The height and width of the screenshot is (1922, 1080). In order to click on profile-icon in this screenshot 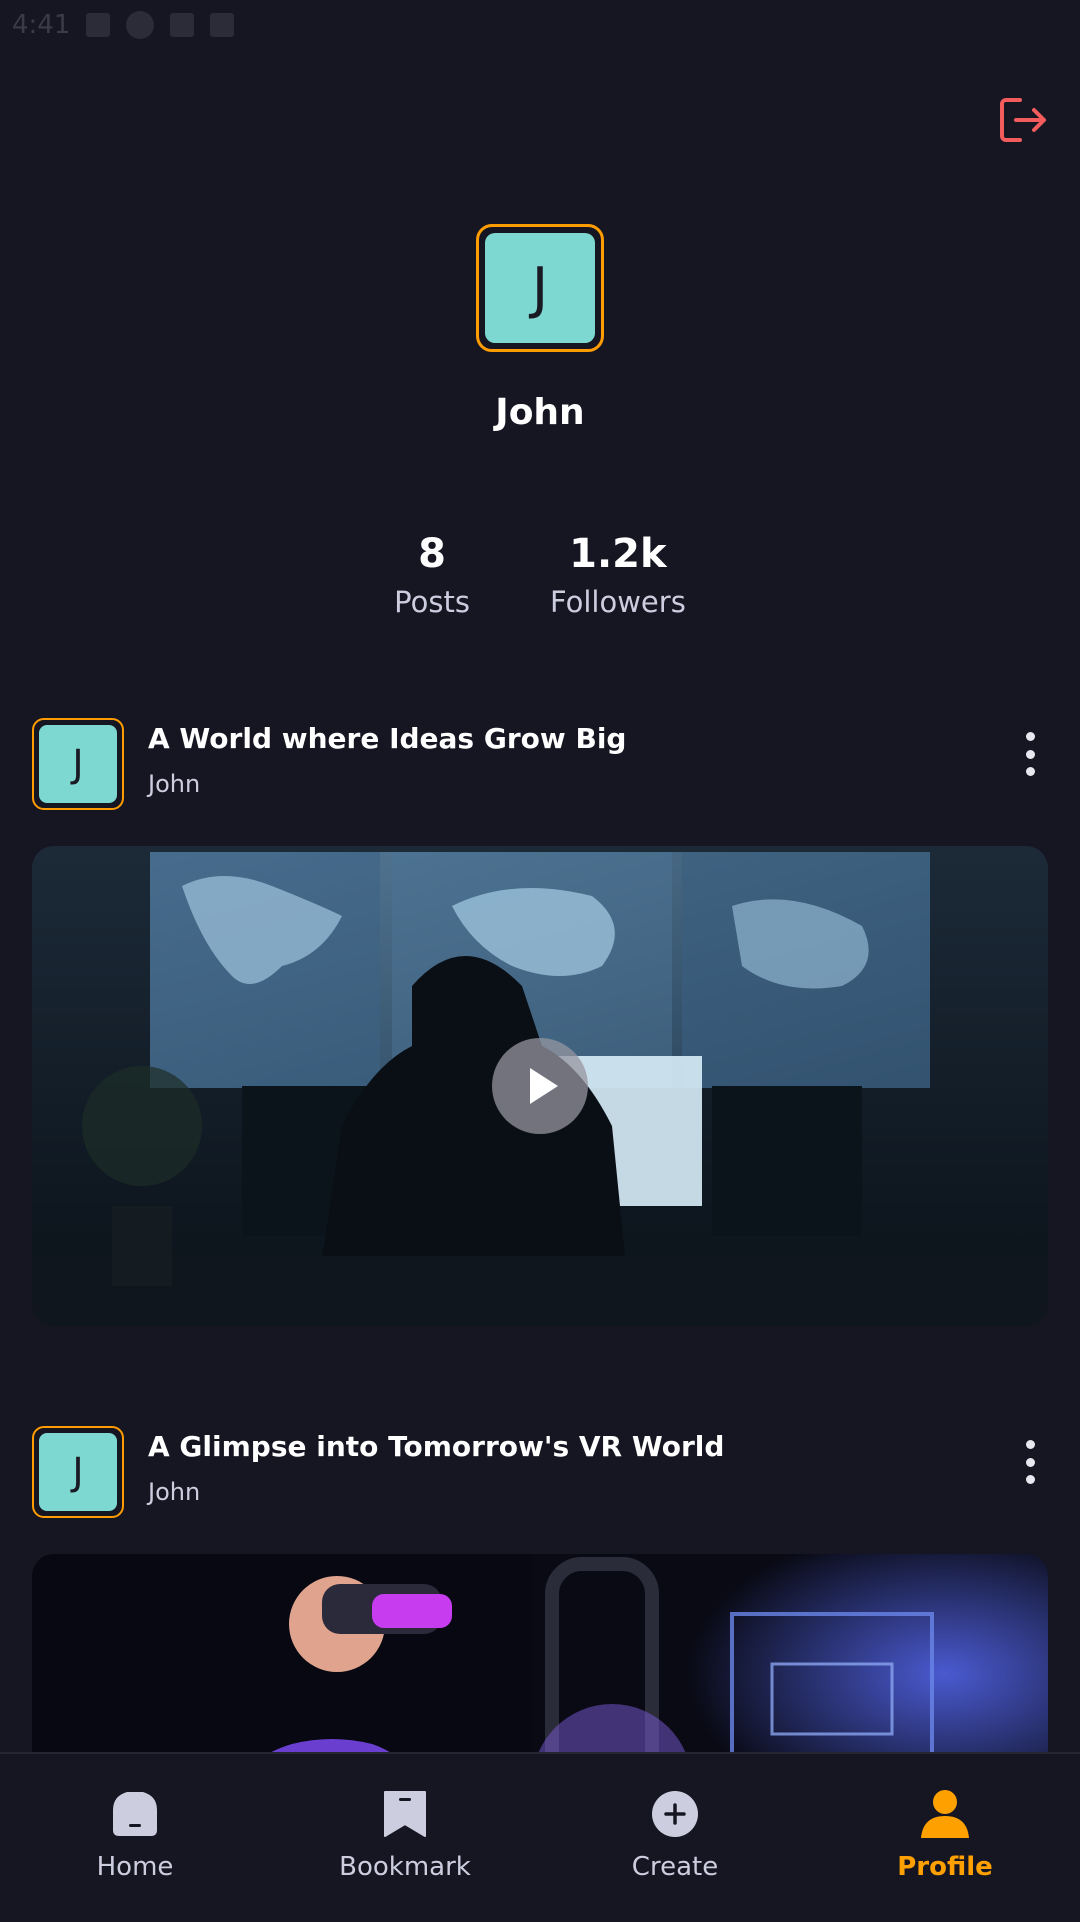, I will do `click(945, 1814)`.